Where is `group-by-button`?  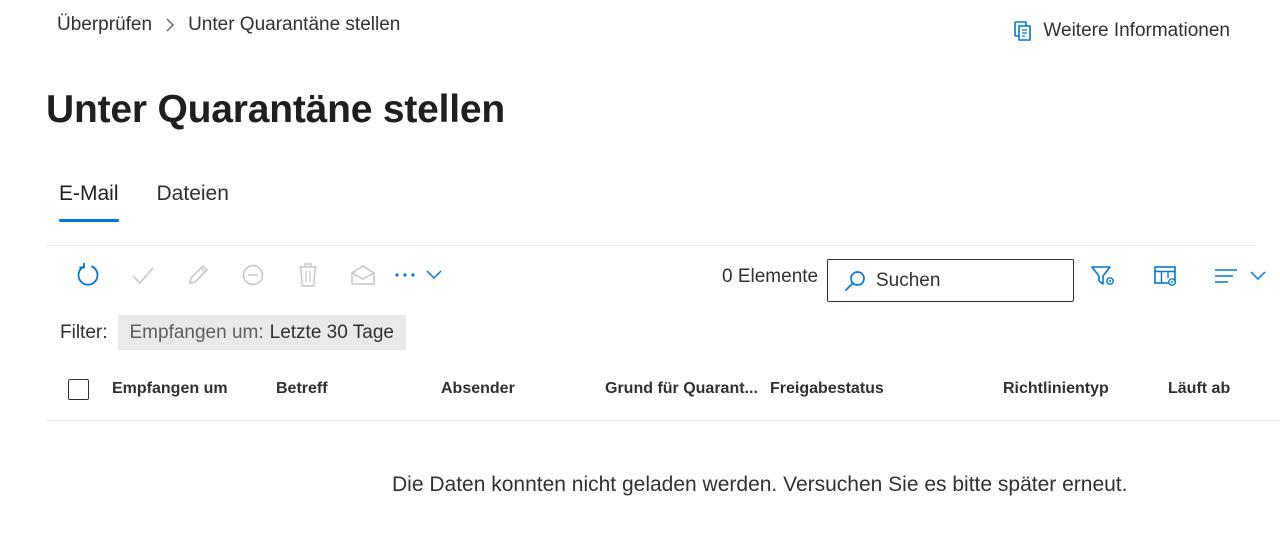
group-by-button is located at coordinates (1241, 278).